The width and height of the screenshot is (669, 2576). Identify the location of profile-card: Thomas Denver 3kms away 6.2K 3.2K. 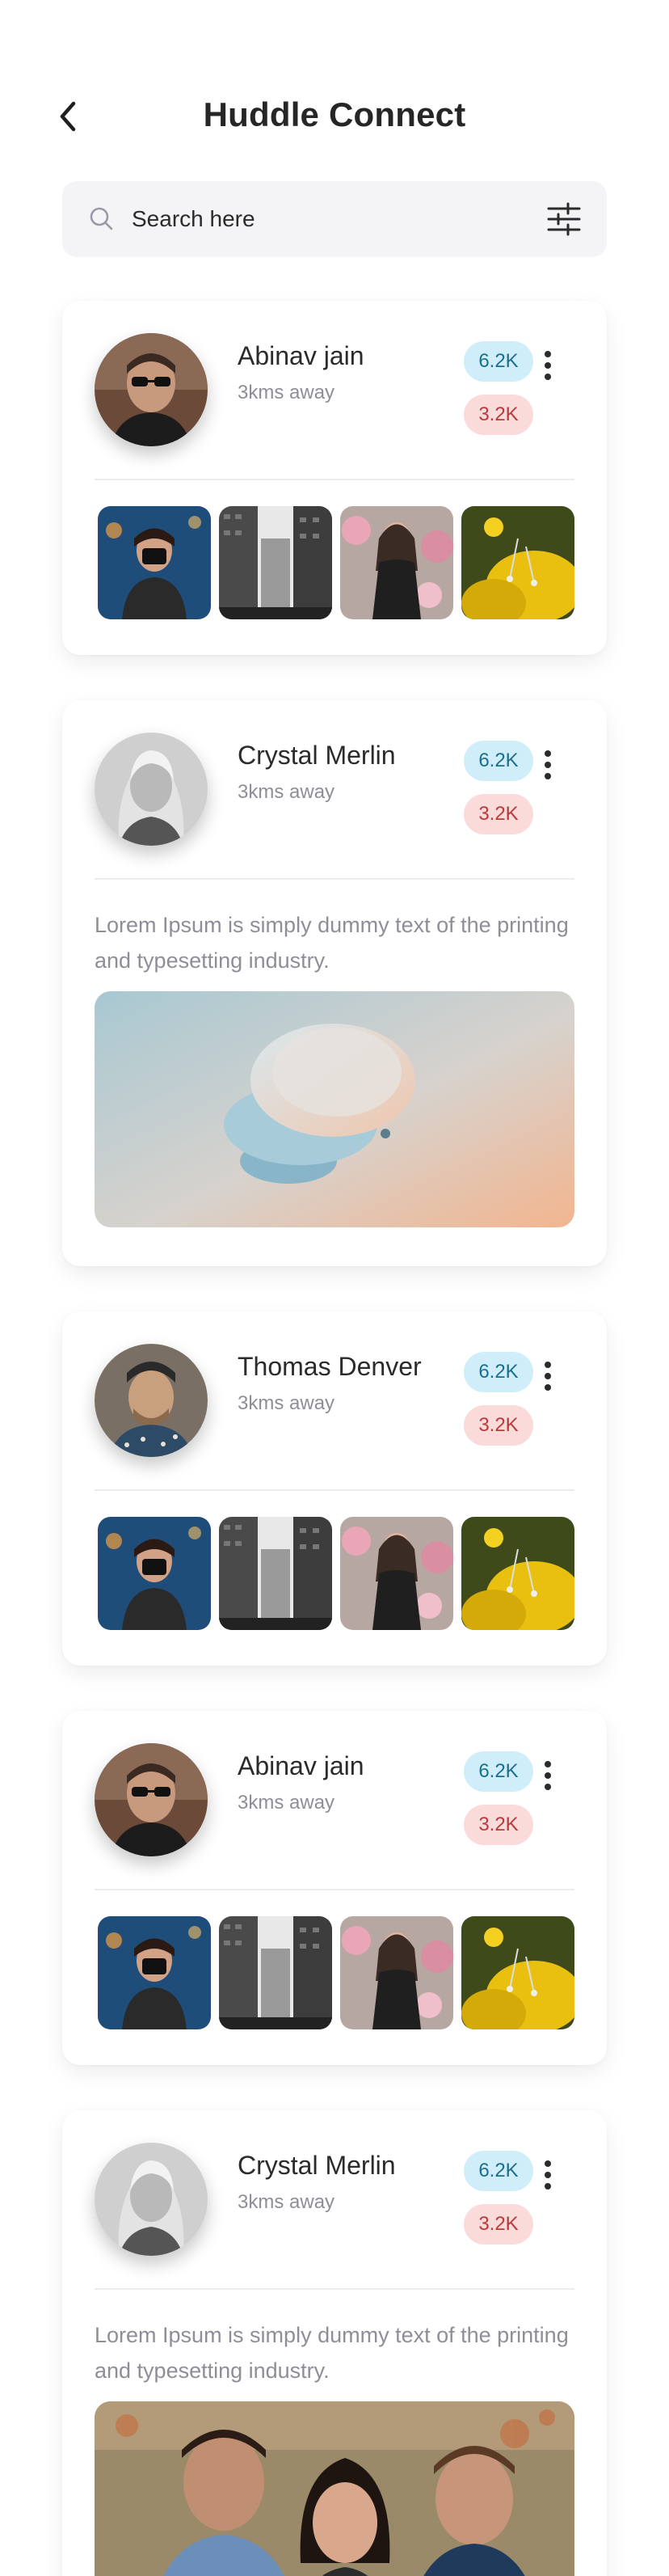
(334, 1488).